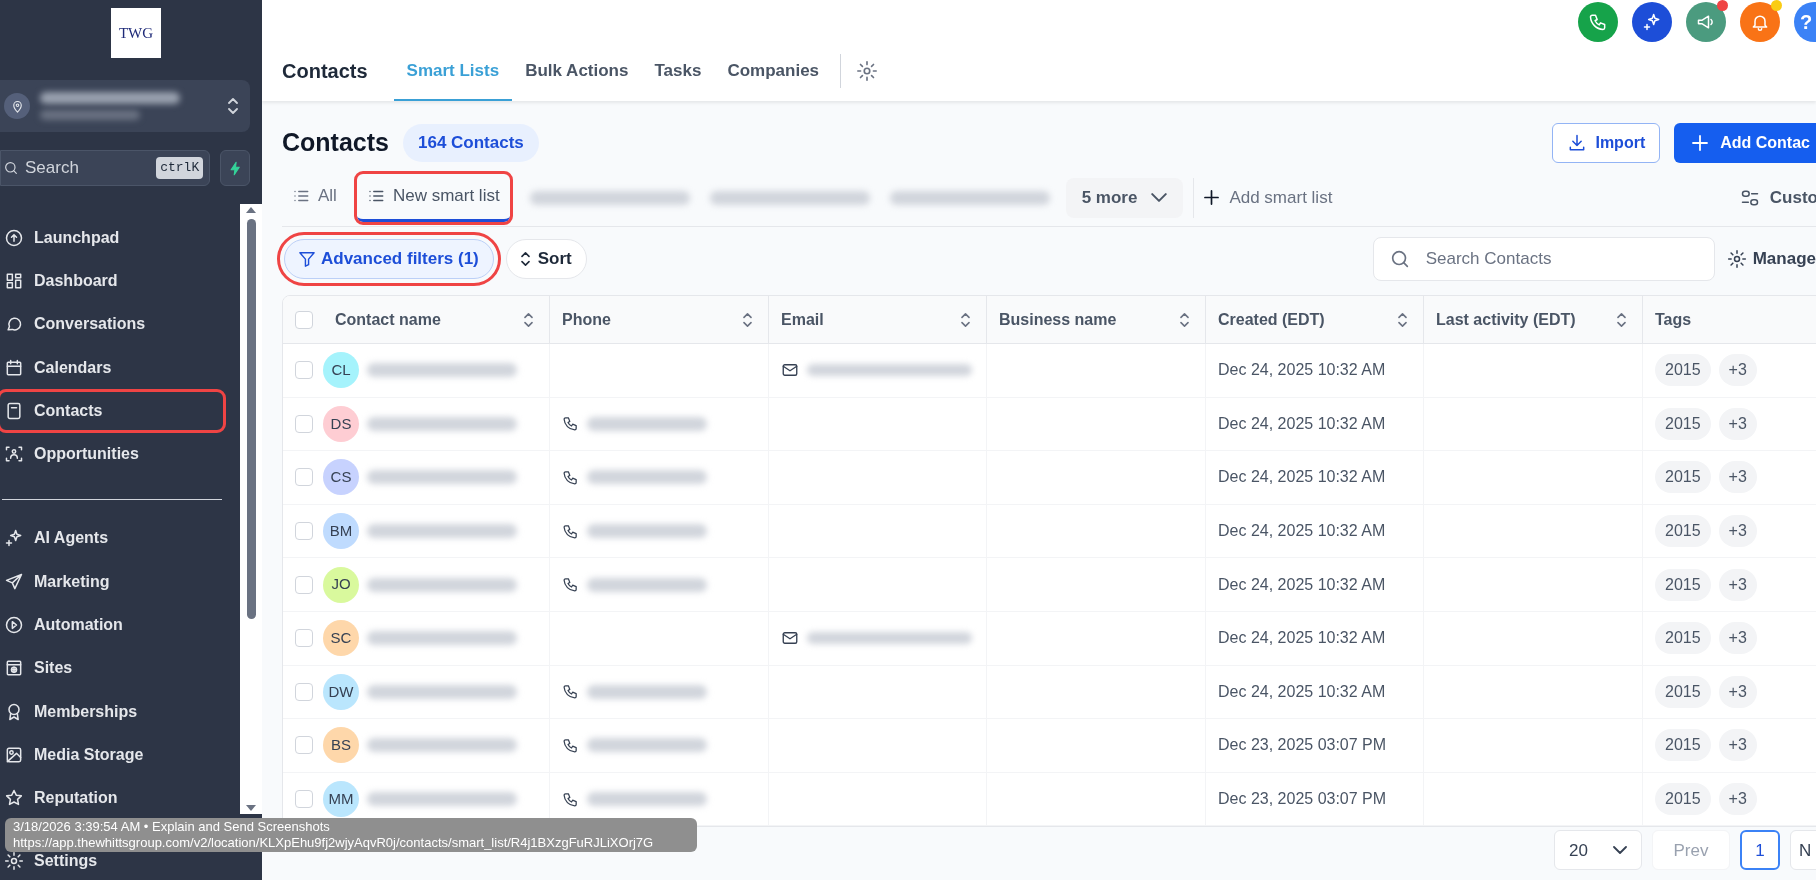 This screenshot has width=1816, height=880. What do you see at coordinates (111, 238) in the screenshot?
I see `sidebar-item: Launchpad` at bounding box center [111, 238].